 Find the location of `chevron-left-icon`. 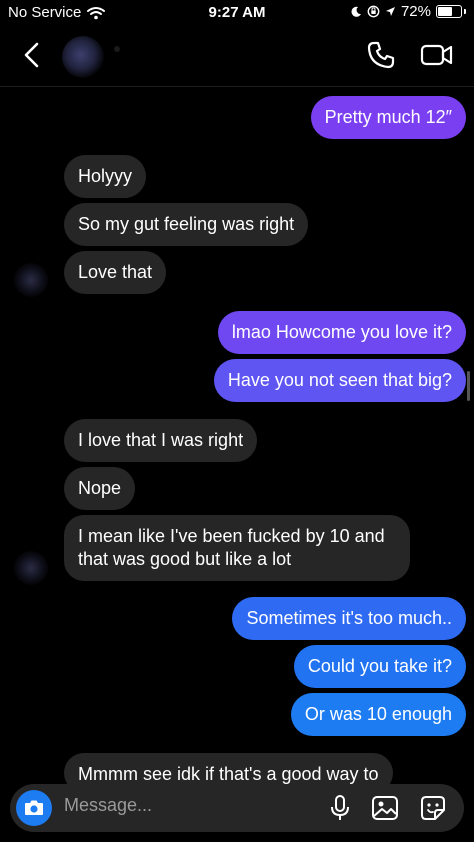

chevron-left-icon is located at coordinates (32, 55).